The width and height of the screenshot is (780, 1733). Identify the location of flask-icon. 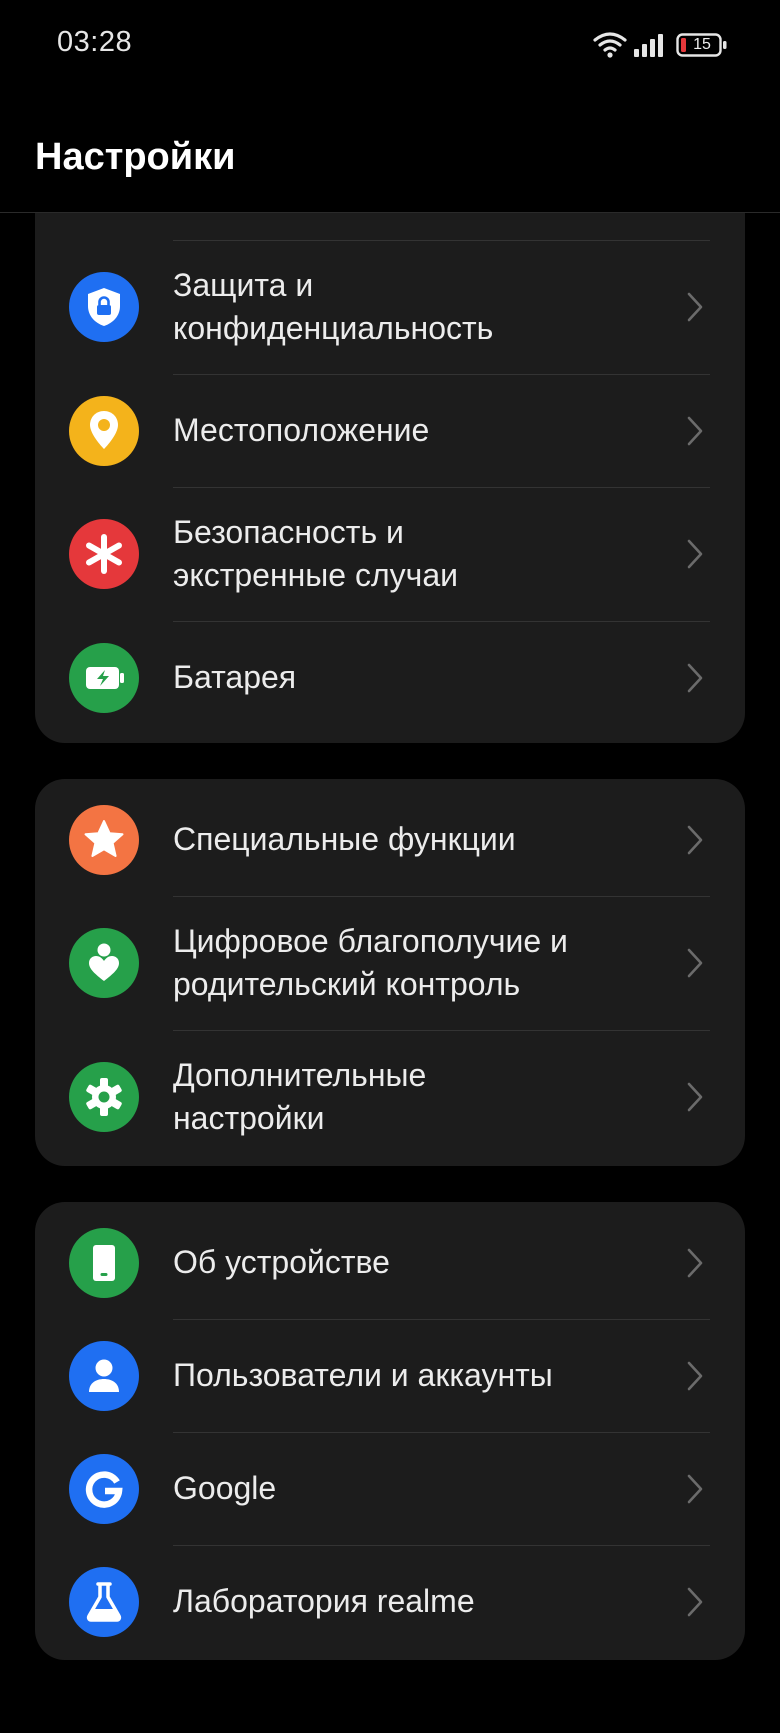
(104, 1602).